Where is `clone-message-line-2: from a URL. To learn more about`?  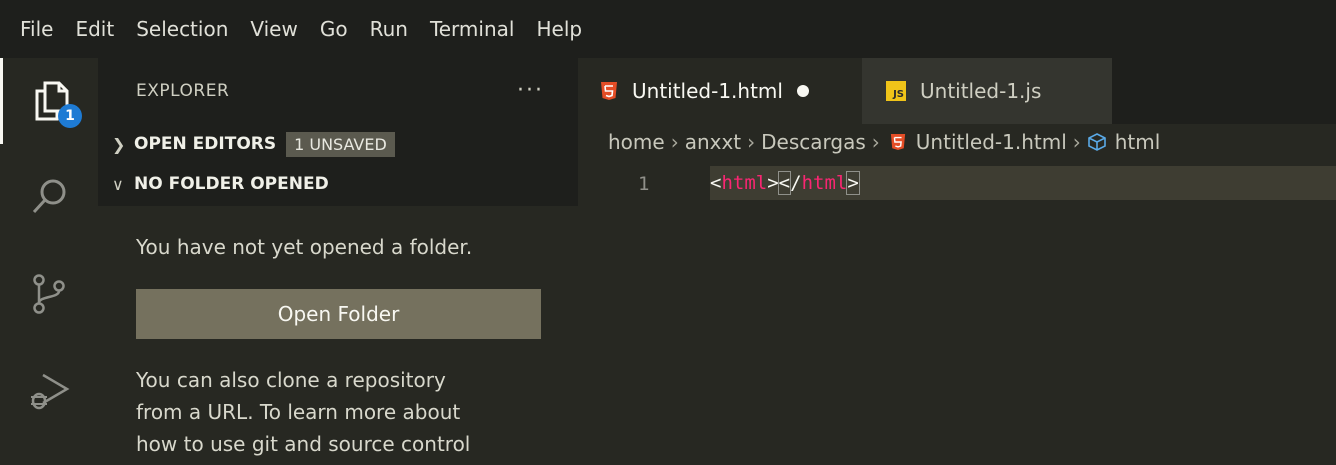 clone-message-line-2: from a URL. To learn more about is located at coordinates (298, 412).